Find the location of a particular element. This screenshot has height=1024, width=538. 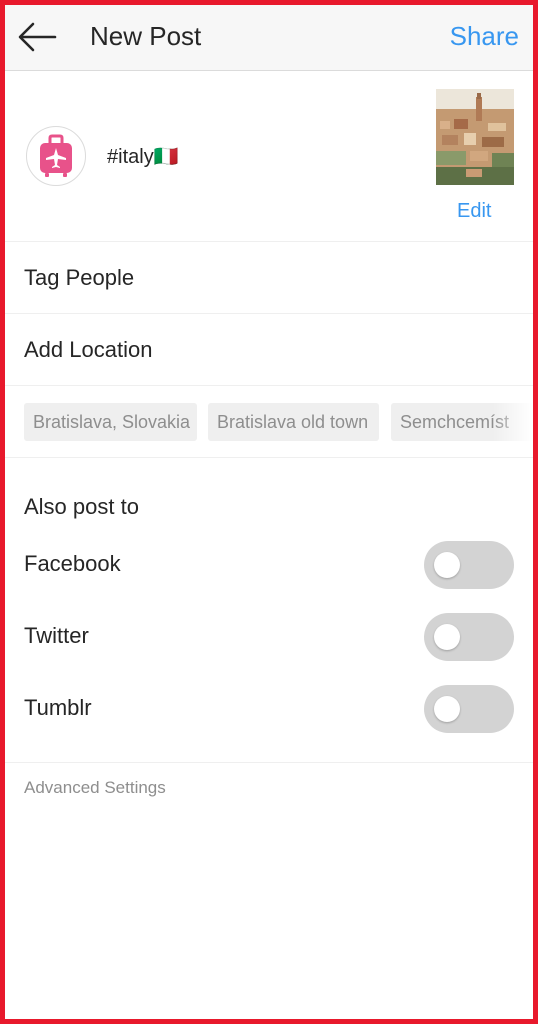

add-location-label: Add Location is located at coordinates (88, 349).